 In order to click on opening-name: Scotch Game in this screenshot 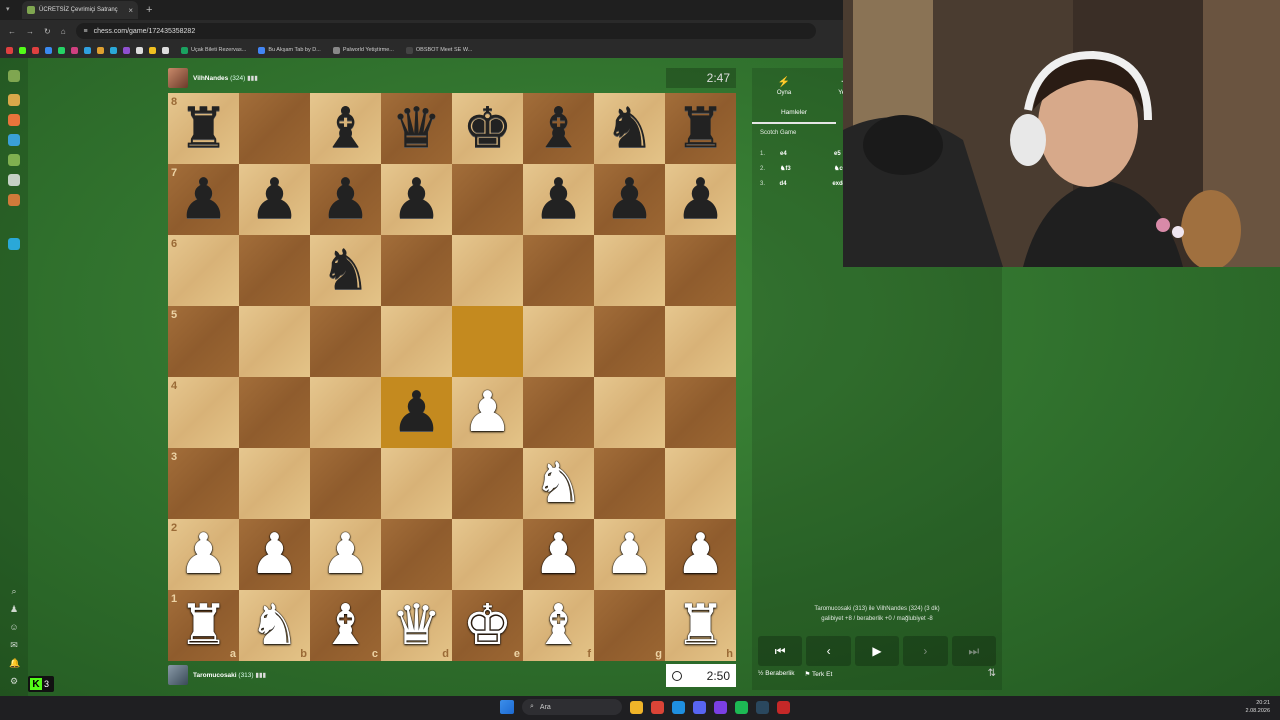, I will do `click(778, 133)`.